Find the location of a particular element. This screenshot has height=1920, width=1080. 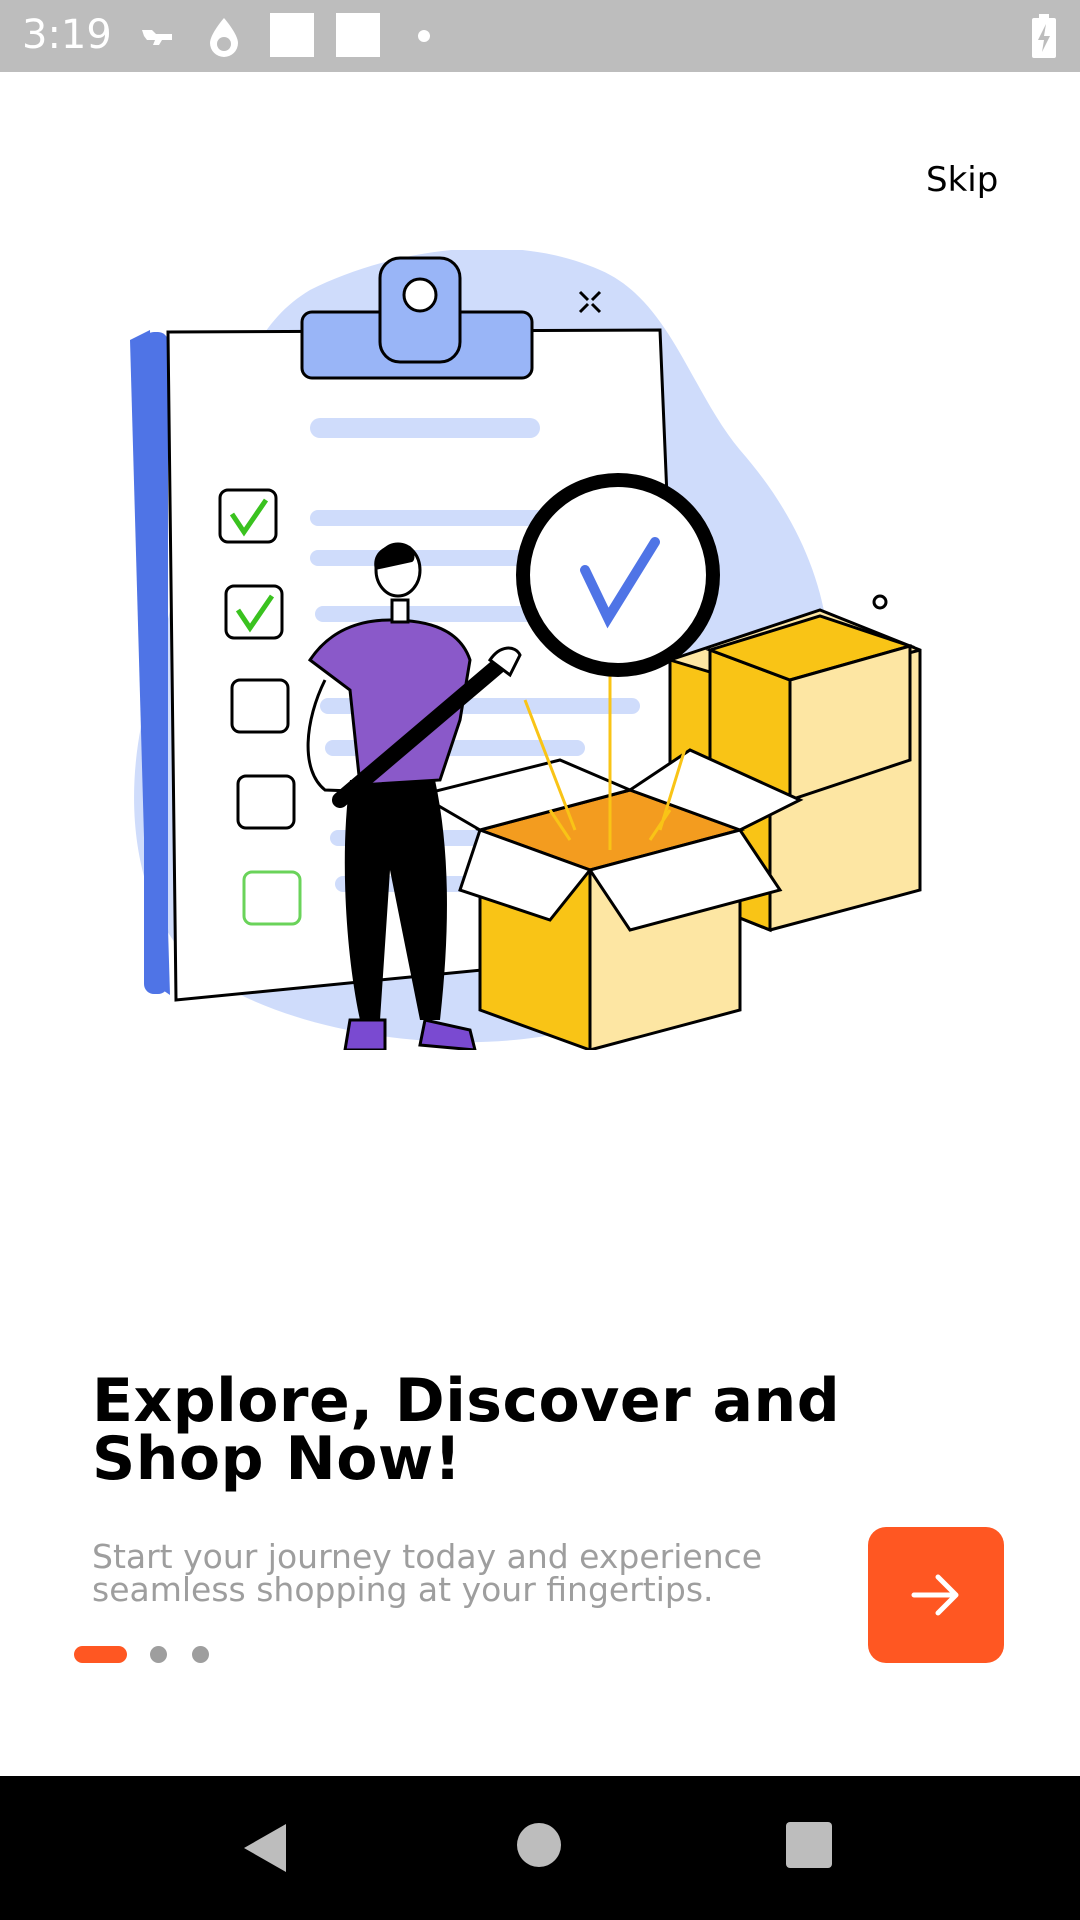

status-bar: 3:19 is located at coordinates (540, 36).